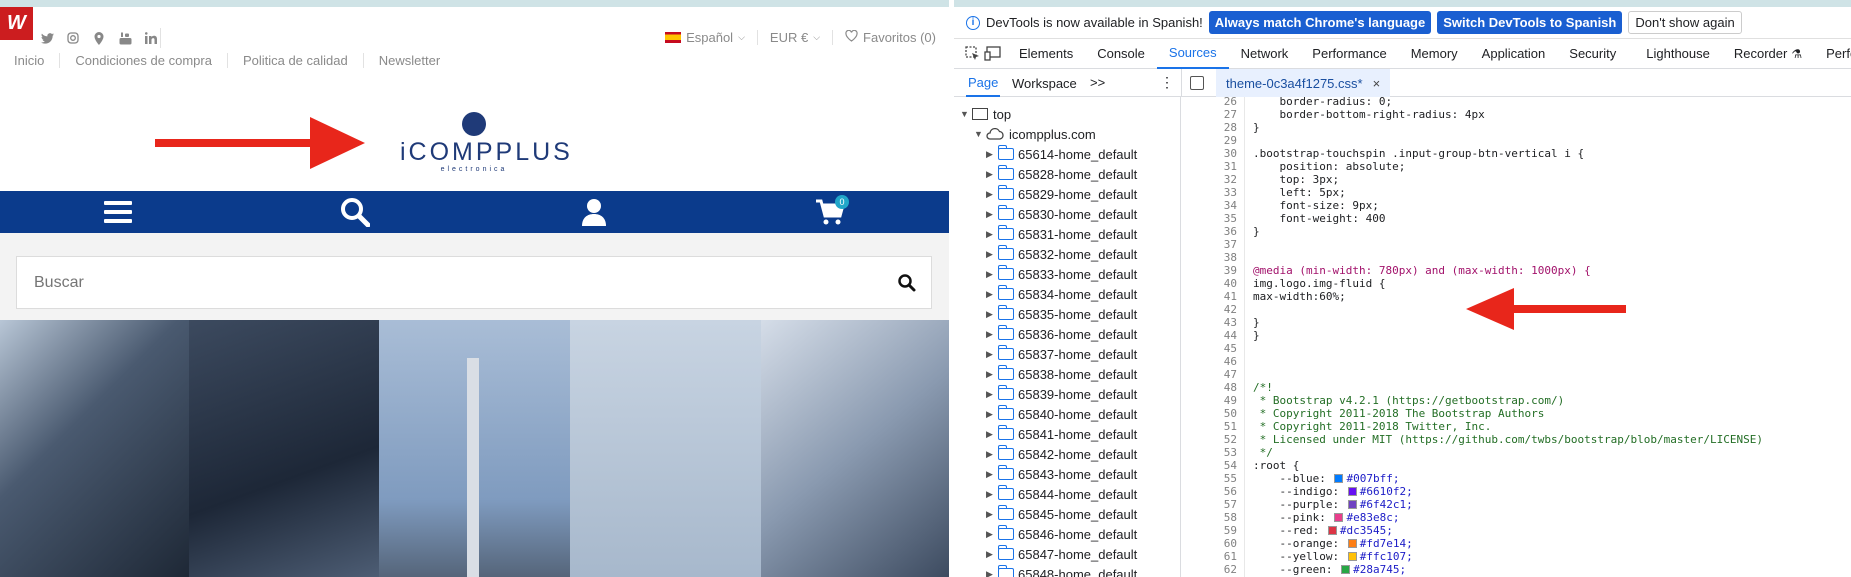  I want to click on map-pin-icon, so click(99, 38).